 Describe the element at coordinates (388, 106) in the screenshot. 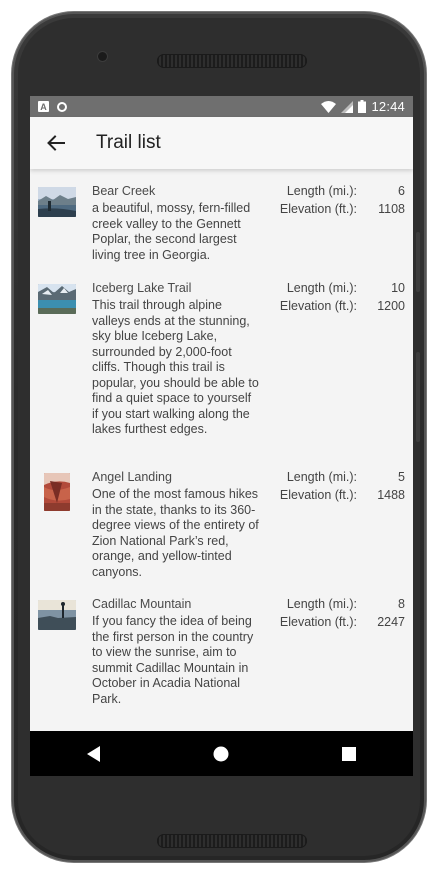

I see `status-time: 12:44` at that location.